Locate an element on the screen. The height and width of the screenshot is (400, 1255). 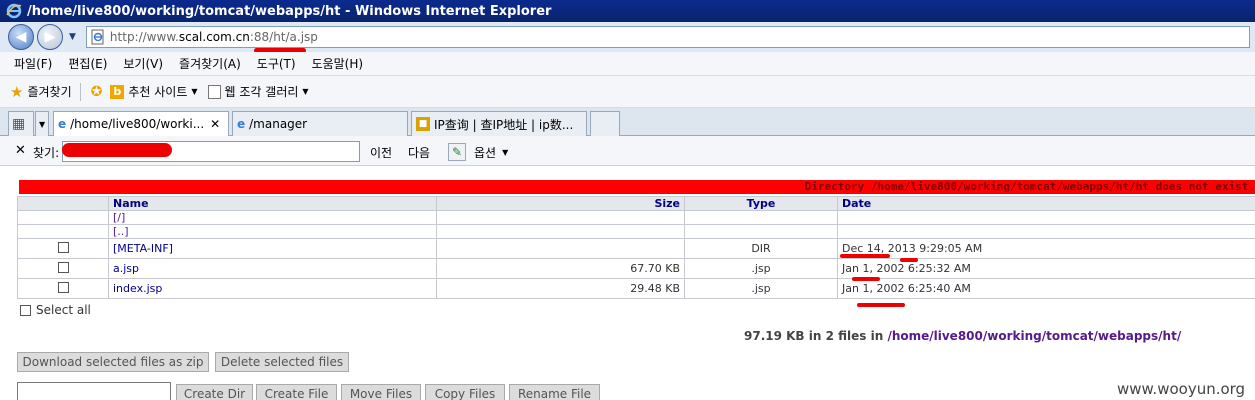
file-name-link: index.jsp is located at coordinates (137, 288).